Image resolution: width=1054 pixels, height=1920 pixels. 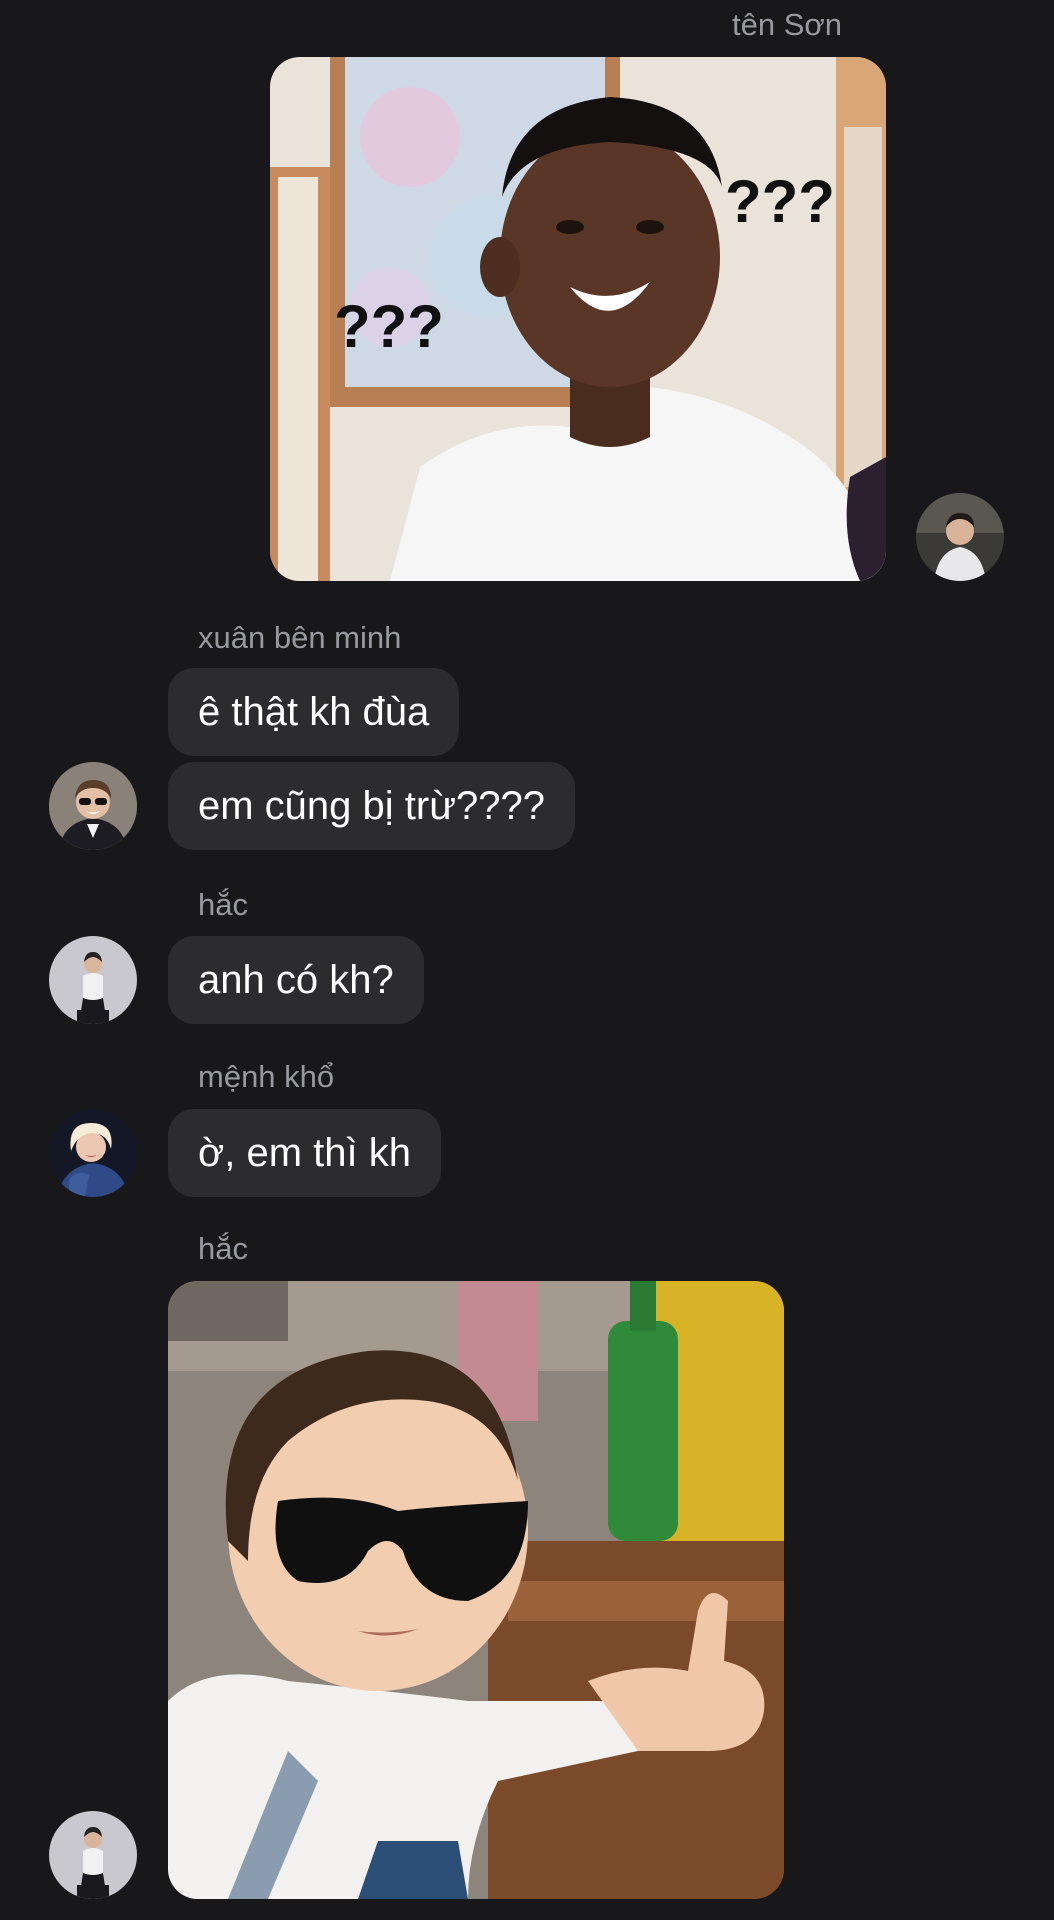 I want to click on message-bubble: ờ, em thì kh, so click(x=304, y=1153).